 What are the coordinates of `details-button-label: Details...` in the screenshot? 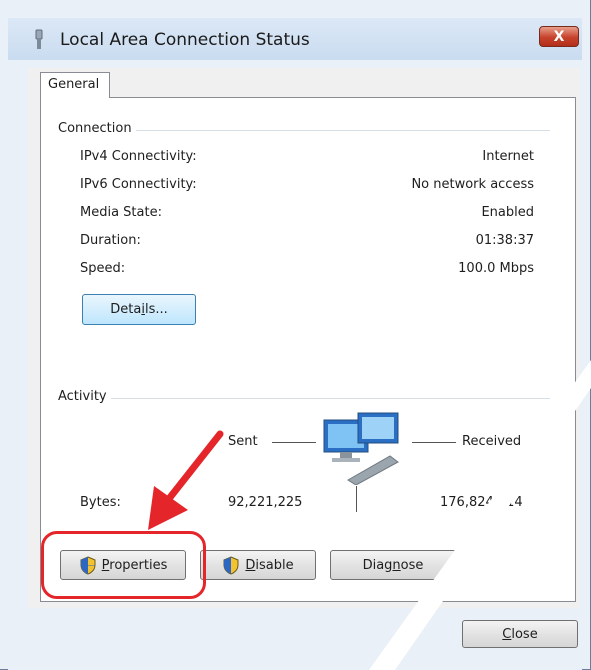 It's located at (139, 309).